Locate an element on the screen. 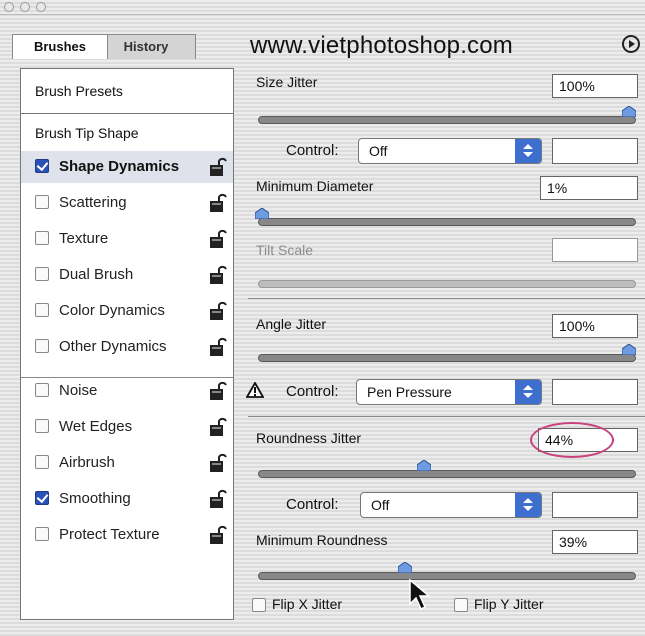 This screenshot has width=645, height=636. angle-jitter-field: 100% is located at coordinates (595, 326).